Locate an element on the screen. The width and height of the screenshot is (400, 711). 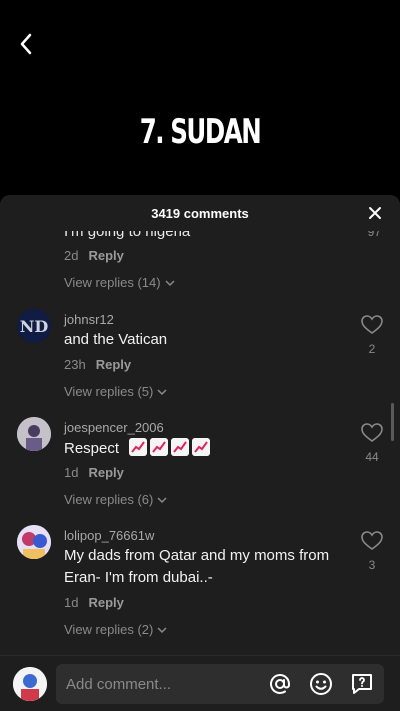
chart-increasing-emoji-icon is located at coordinates (167, 447).